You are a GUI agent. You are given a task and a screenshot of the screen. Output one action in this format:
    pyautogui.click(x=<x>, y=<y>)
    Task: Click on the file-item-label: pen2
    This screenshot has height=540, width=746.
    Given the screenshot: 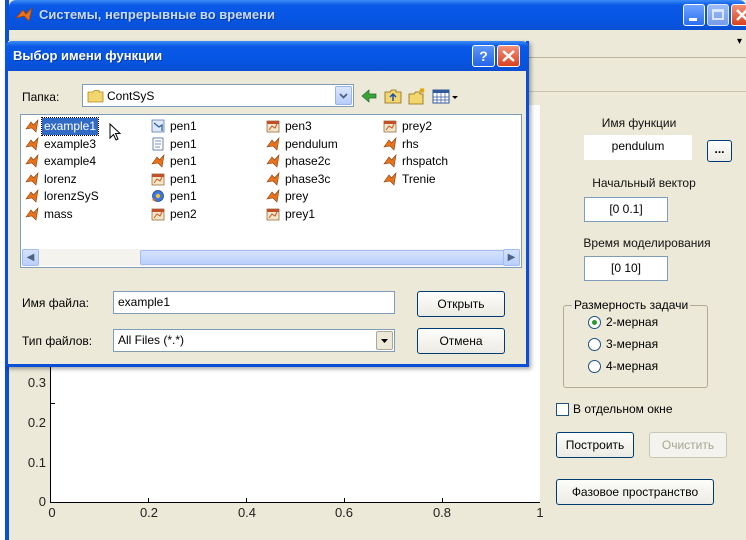 What is the action you would take?
    pyautogui.click(x=183, y=213)
    